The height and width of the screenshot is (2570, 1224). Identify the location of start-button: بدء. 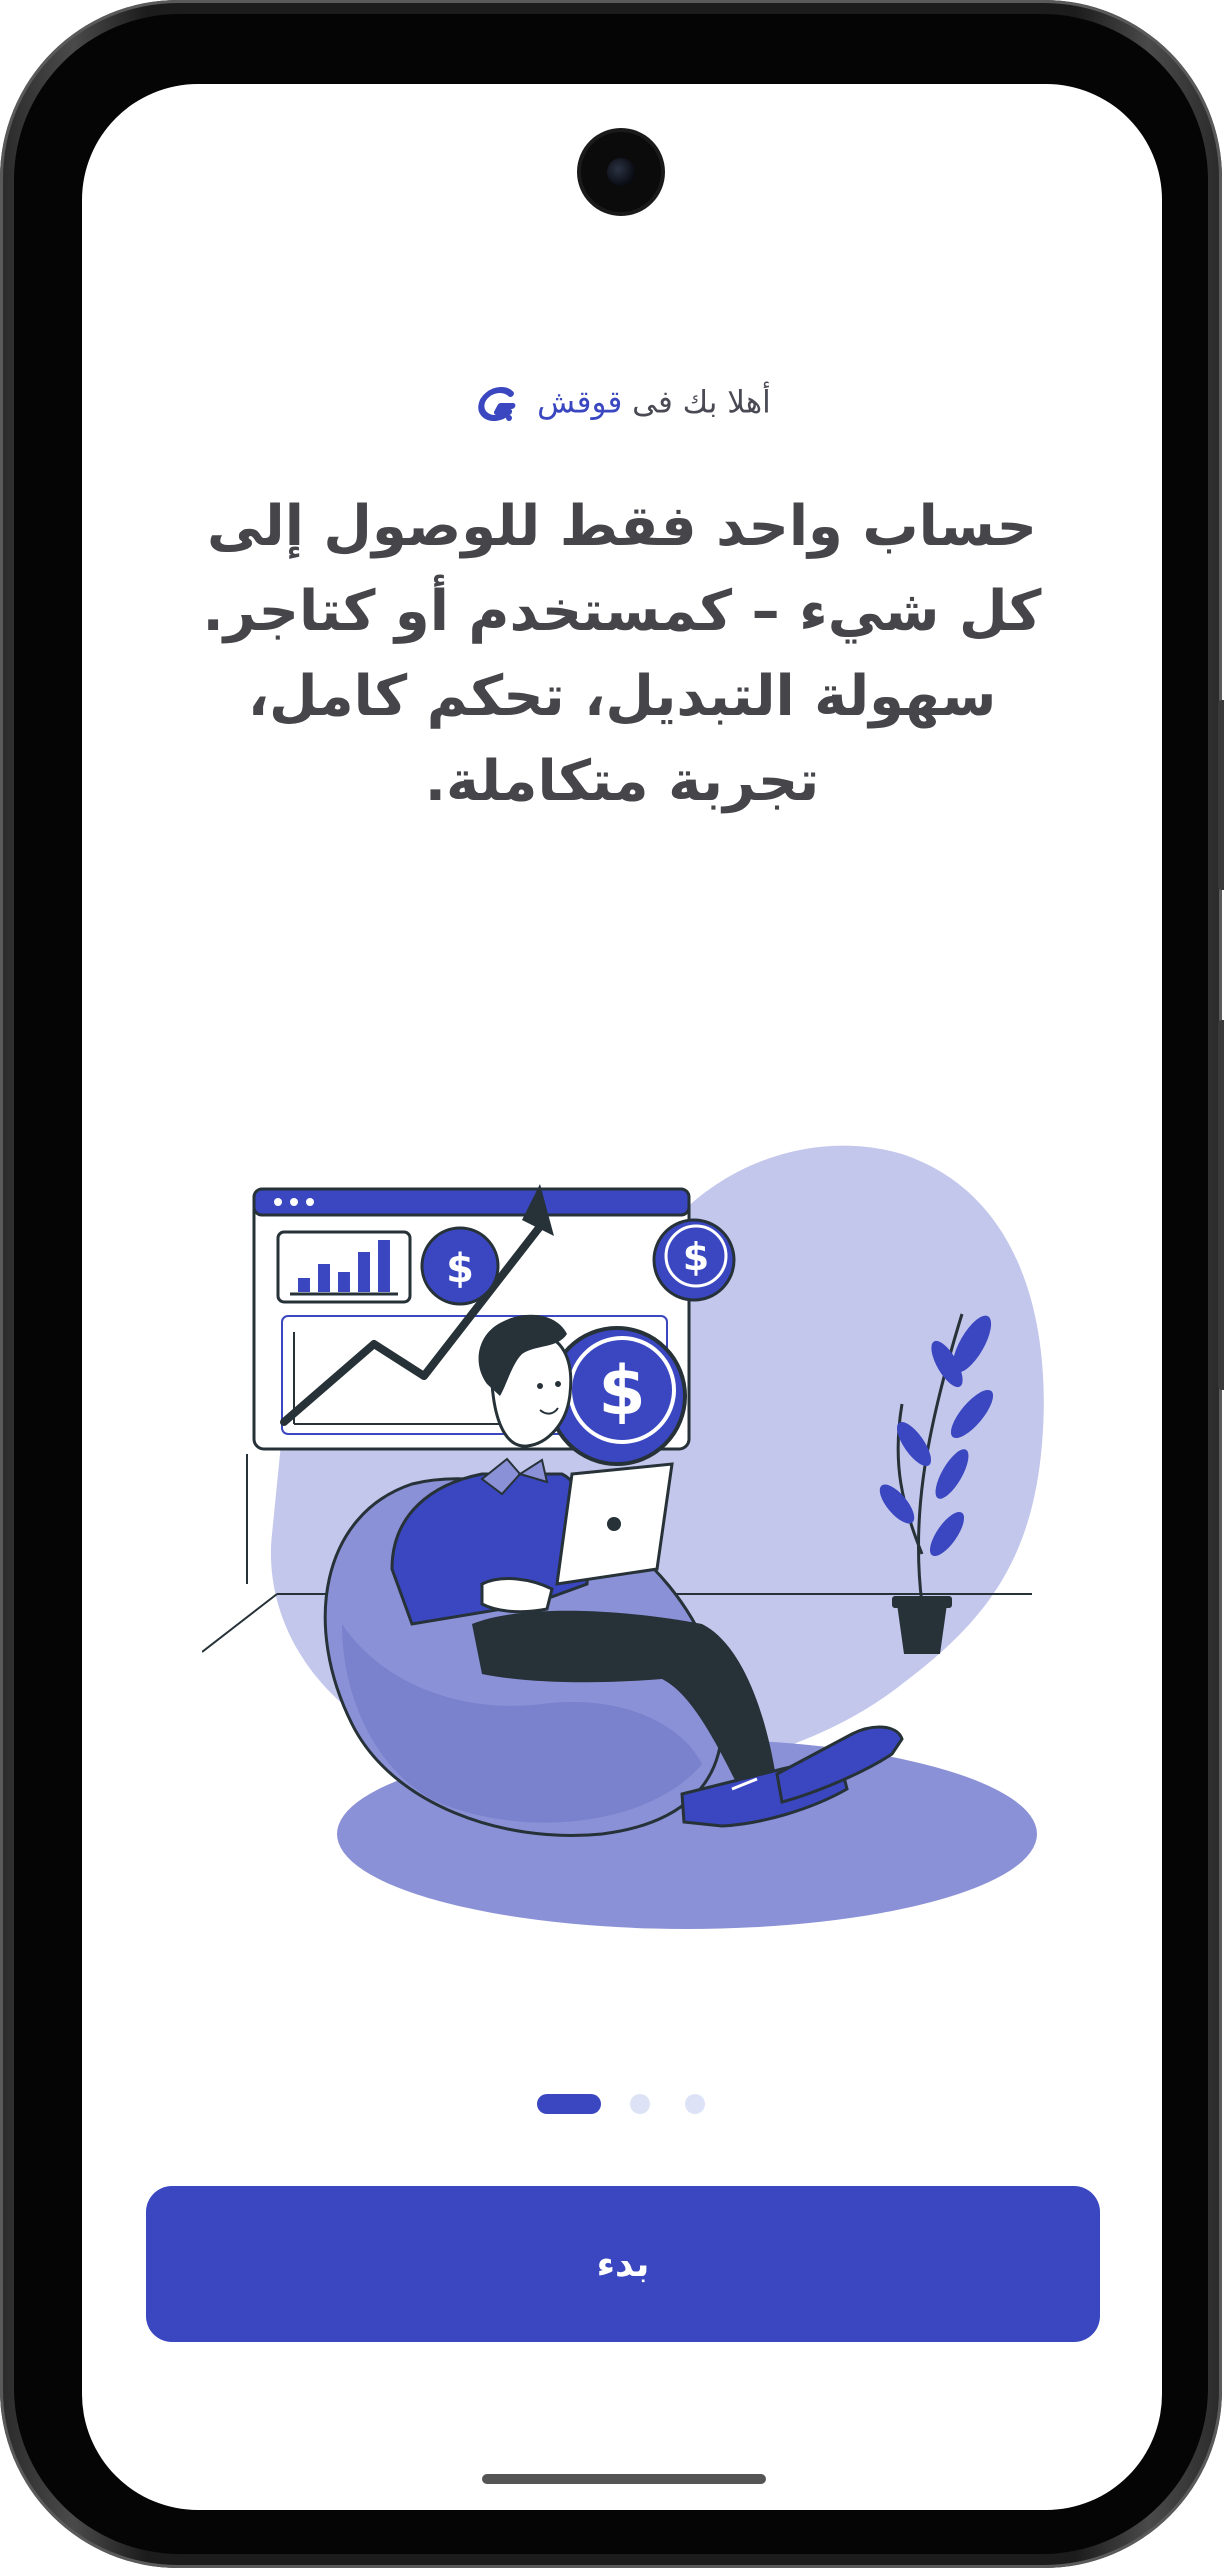
(623, 2264).